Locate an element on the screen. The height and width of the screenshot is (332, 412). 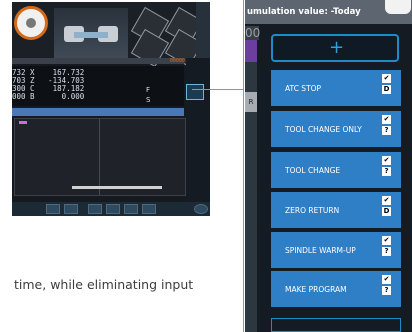
side-strip: R is located at coordinates (251, 186).